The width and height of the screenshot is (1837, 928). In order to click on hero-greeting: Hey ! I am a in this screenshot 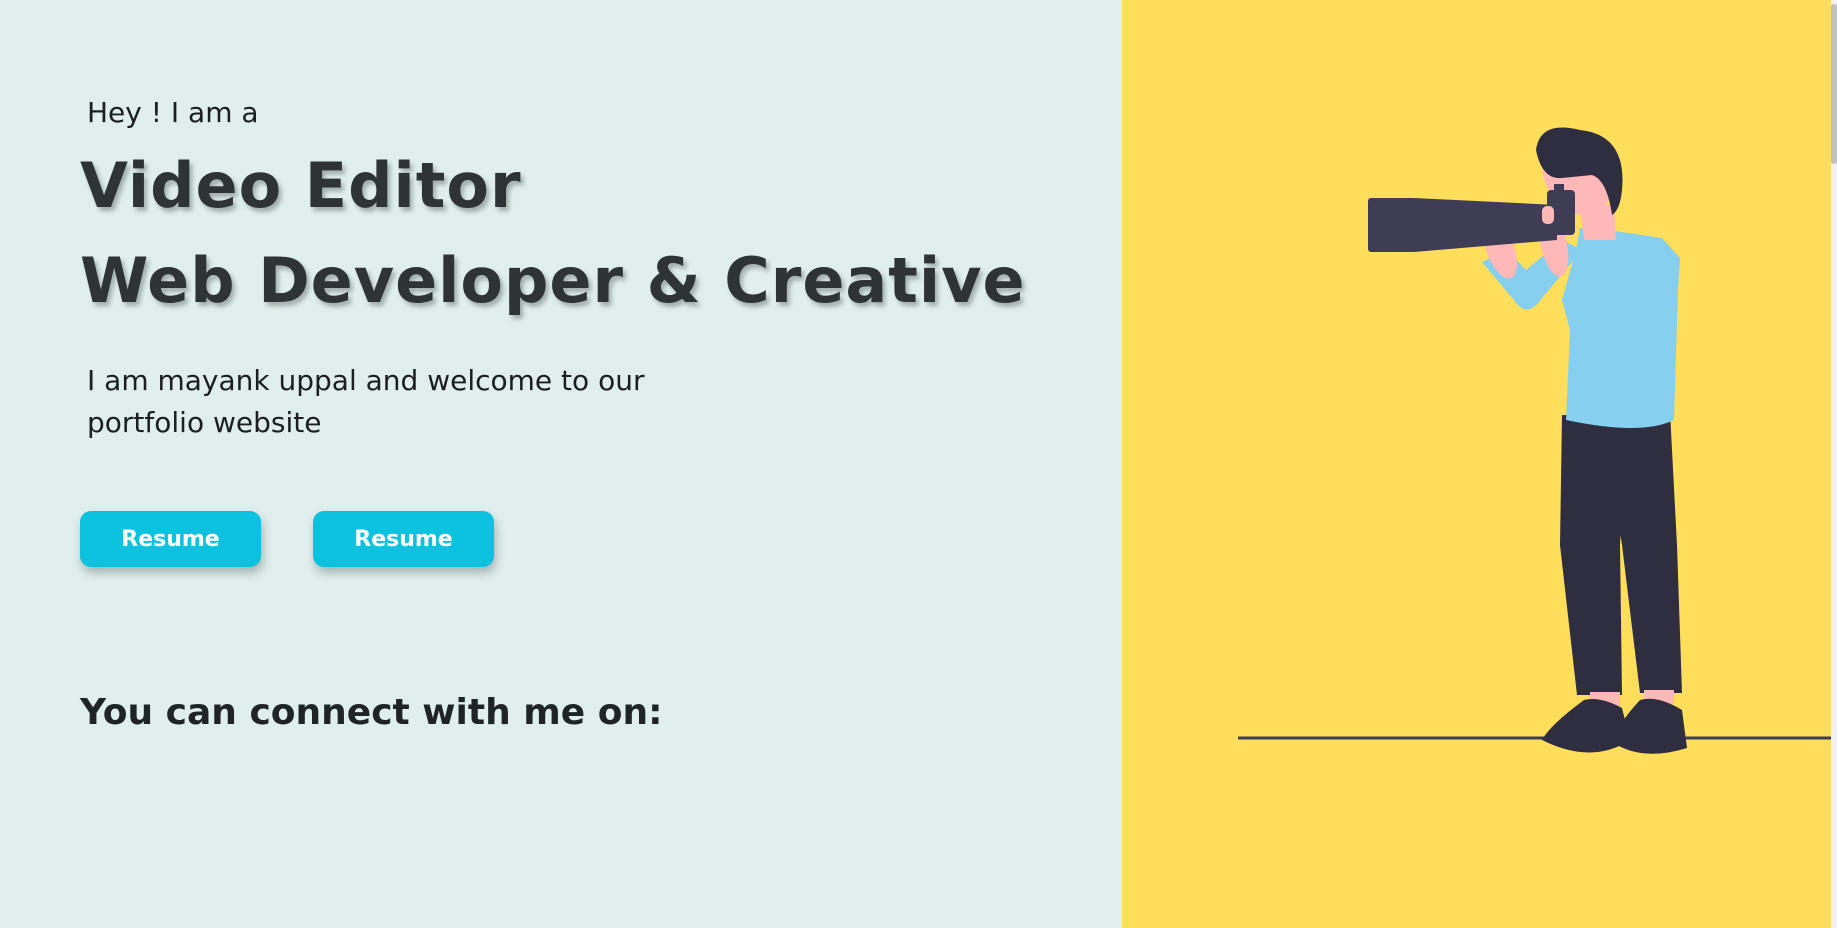, I will do `click(173, 112)`.